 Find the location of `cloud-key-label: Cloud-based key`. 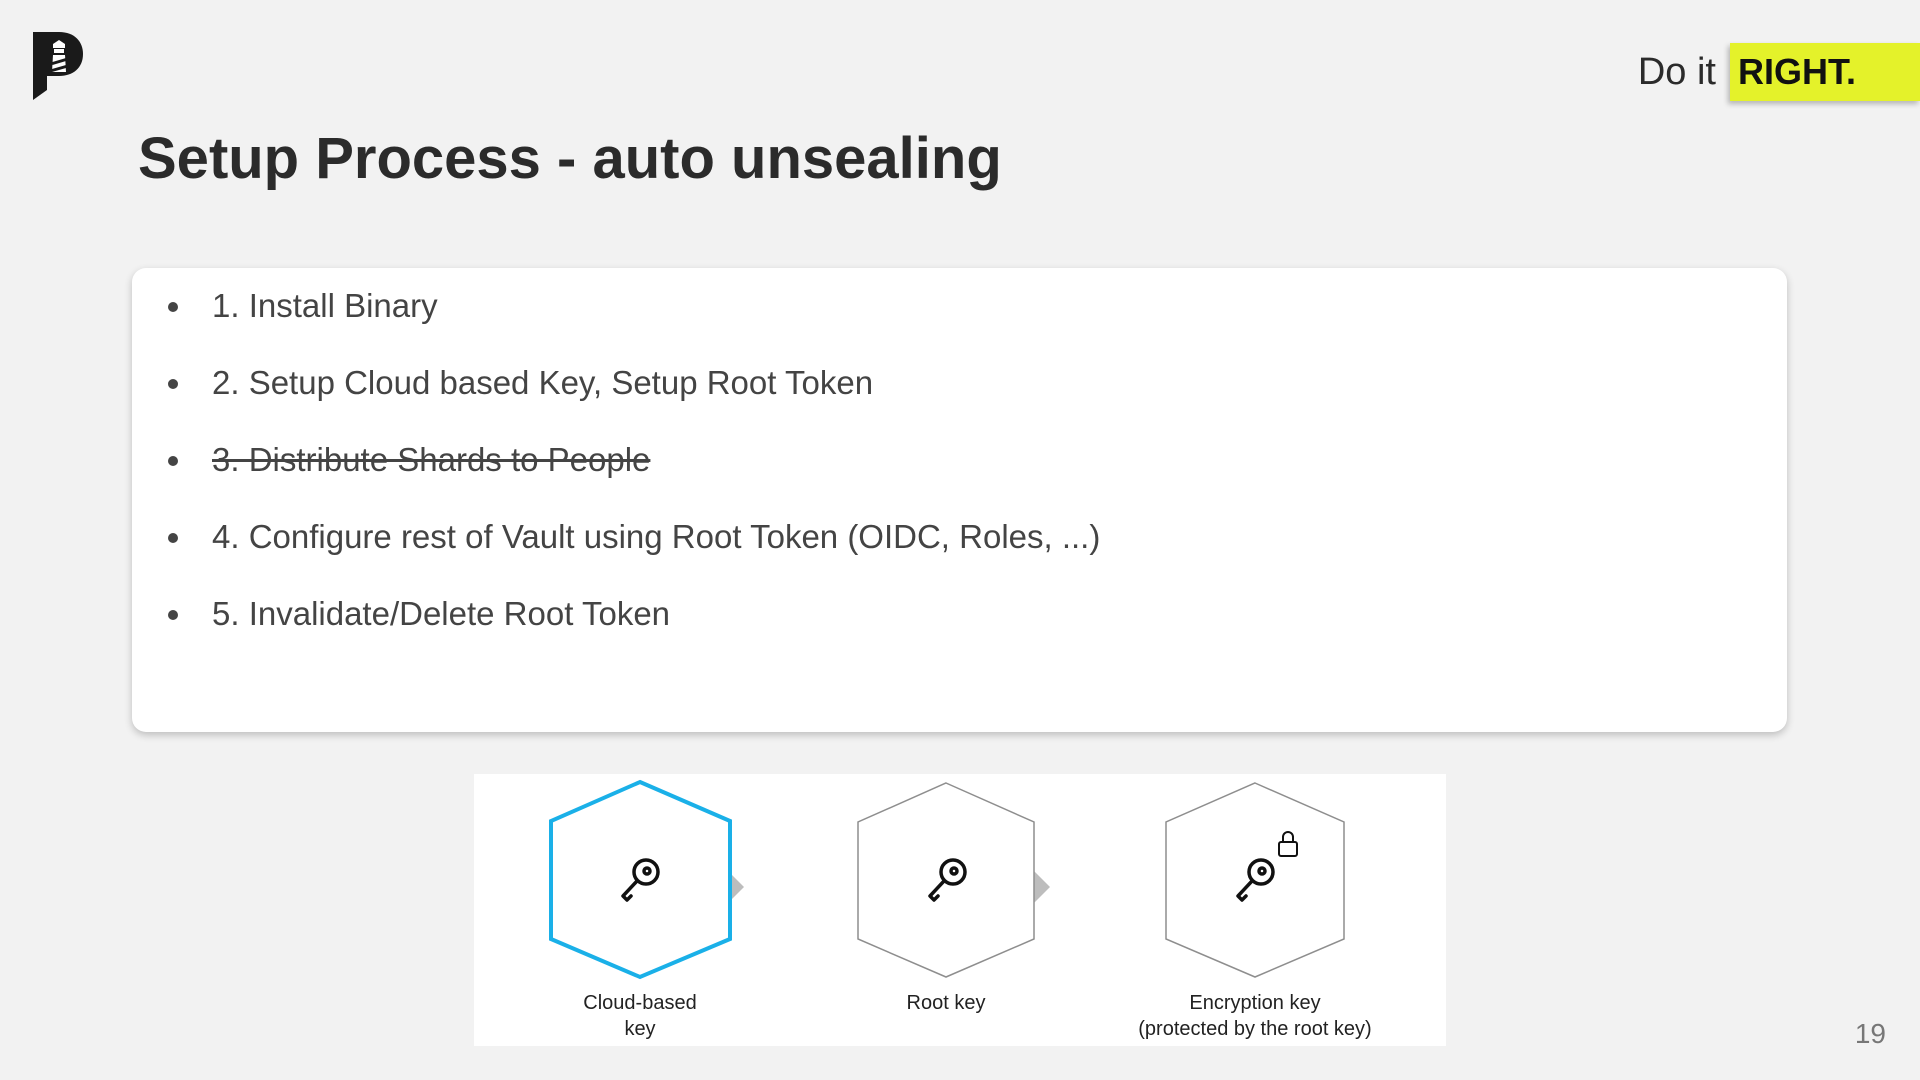

cloud-key-label: Cloud-based key is located at coordinates (640, 1016).